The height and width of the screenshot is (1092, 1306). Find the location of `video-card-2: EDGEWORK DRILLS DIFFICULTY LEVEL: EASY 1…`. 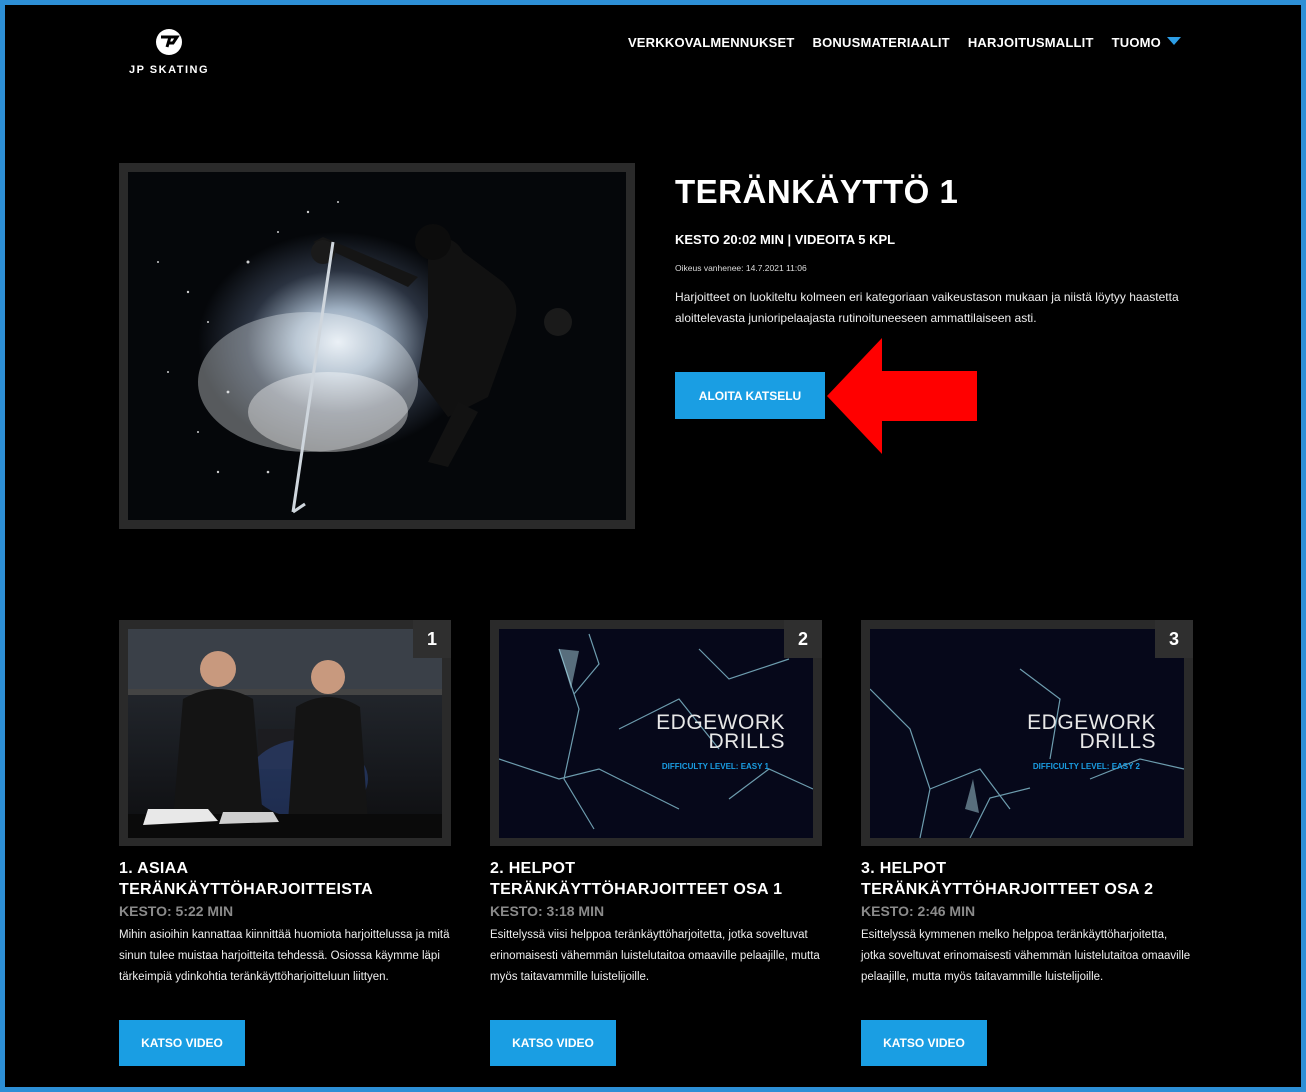

video-card-2: EDGEWORK DRILLS DIFFICULTY LEVEL: EASY 1… is located at coordinates (656, 843).